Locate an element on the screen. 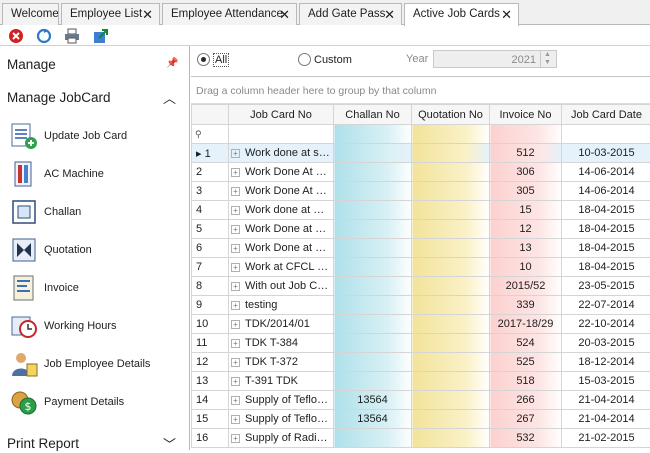 The height and width of the screenshot is (453, 650). invoice-no-cell: 339 is located at coordinates (526, 305).